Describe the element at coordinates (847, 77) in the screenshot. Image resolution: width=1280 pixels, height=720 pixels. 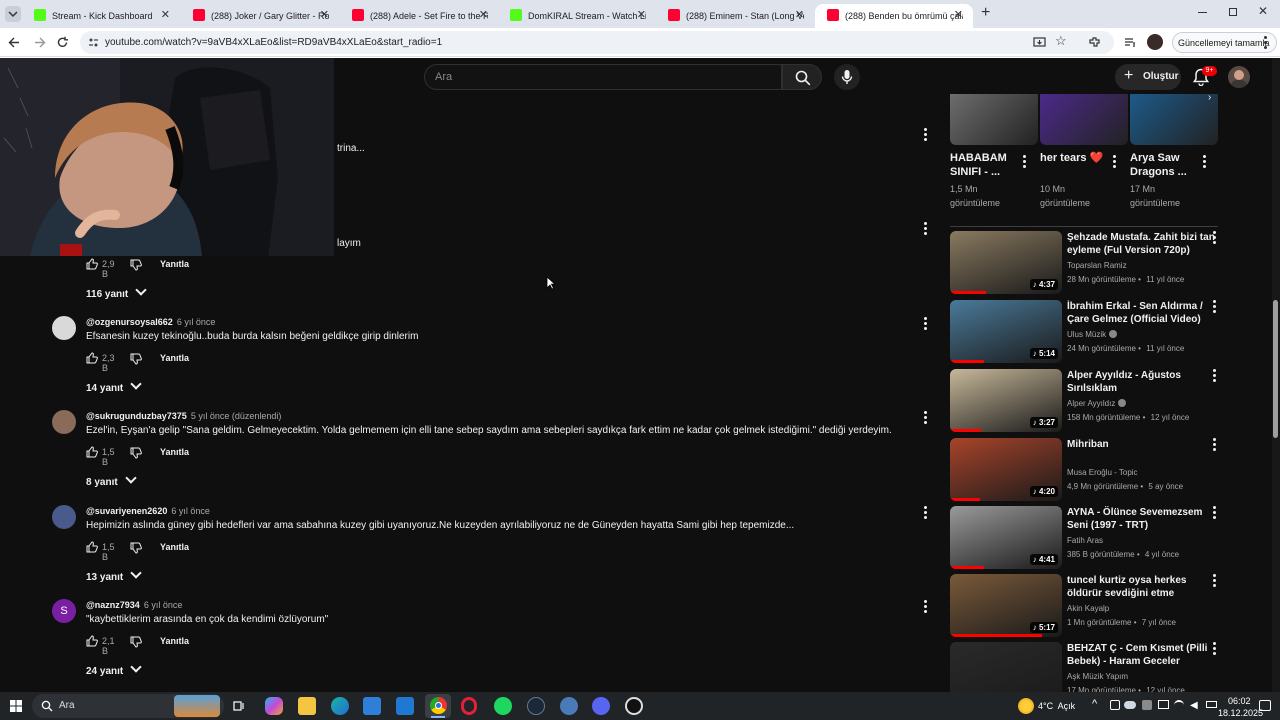
I see `voice-search-button` at that location.